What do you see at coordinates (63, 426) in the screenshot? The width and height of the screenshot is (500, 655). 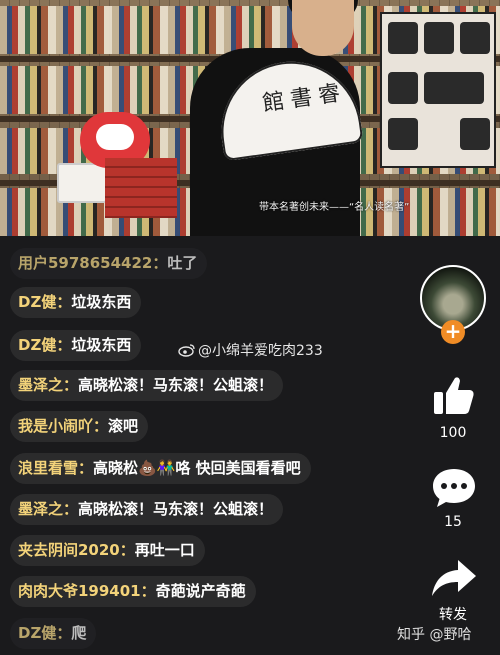 I see `comment-username: 我是小闹吖：` at bounding box center [63, 426].